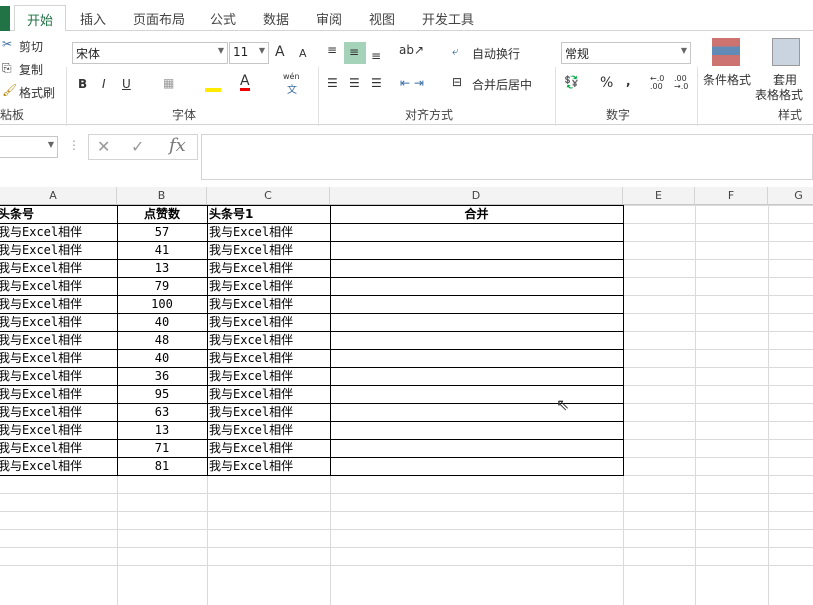 The image size is (813, 605). Describe the element at coordinates (626, 53) in the screenshot. I see `number-format-select: 常规 ▼` at that location.